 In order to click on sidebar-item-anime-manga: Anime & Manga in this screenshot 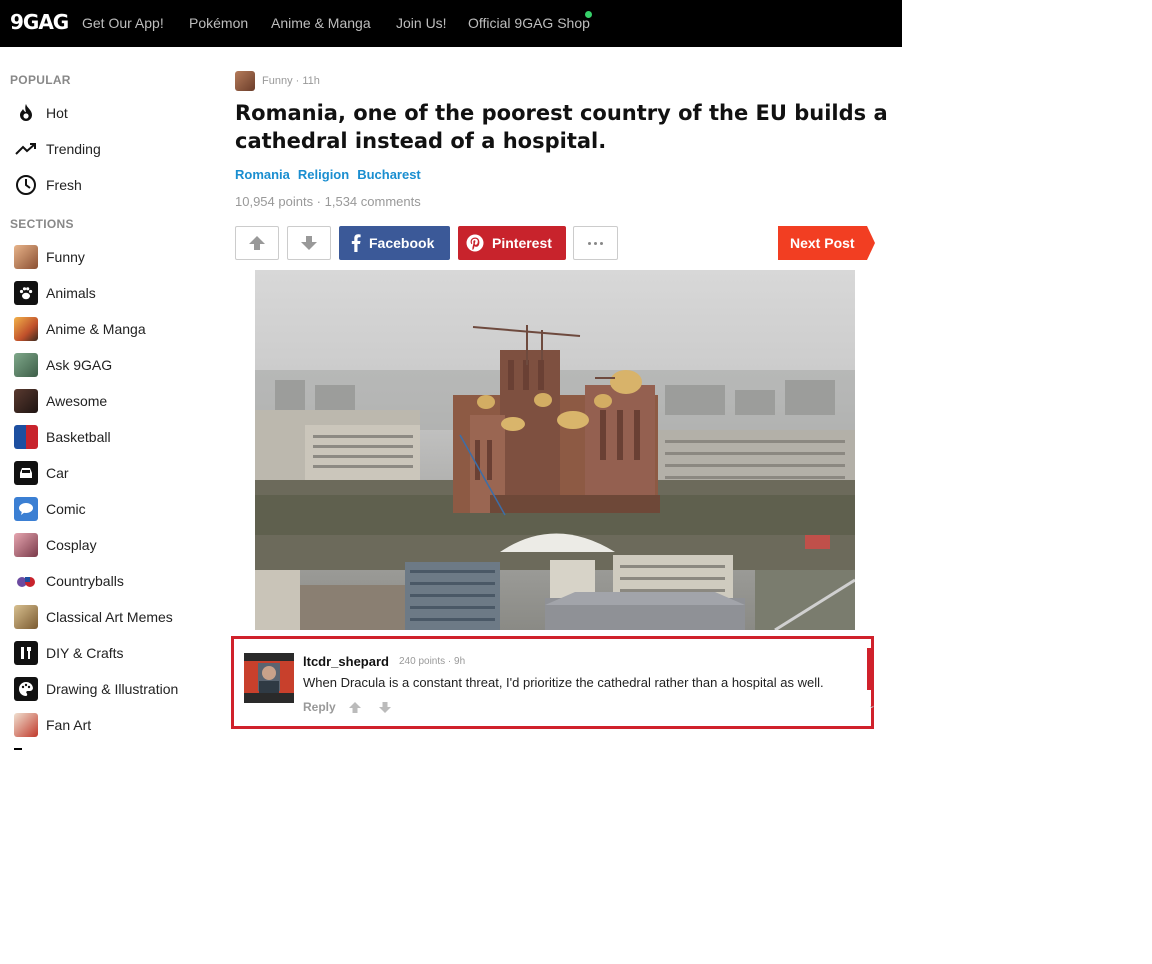, I will do `click(114, 329)`.